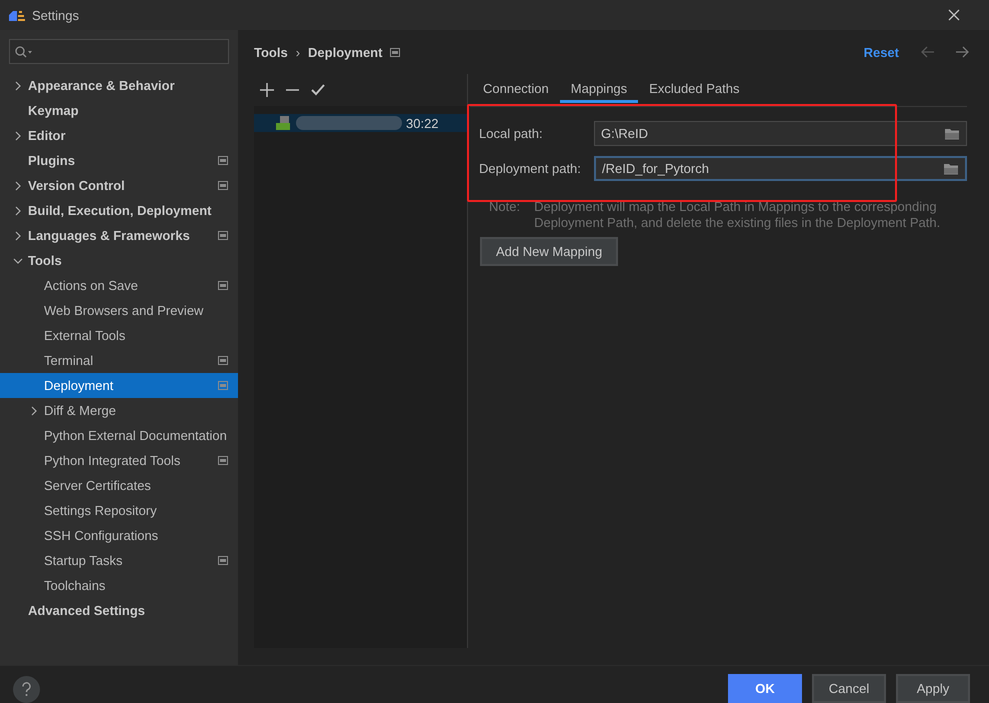 This screenshot has width=989, height=703. I want to click on tree-item: Diff & Merge, so click(119, 410).